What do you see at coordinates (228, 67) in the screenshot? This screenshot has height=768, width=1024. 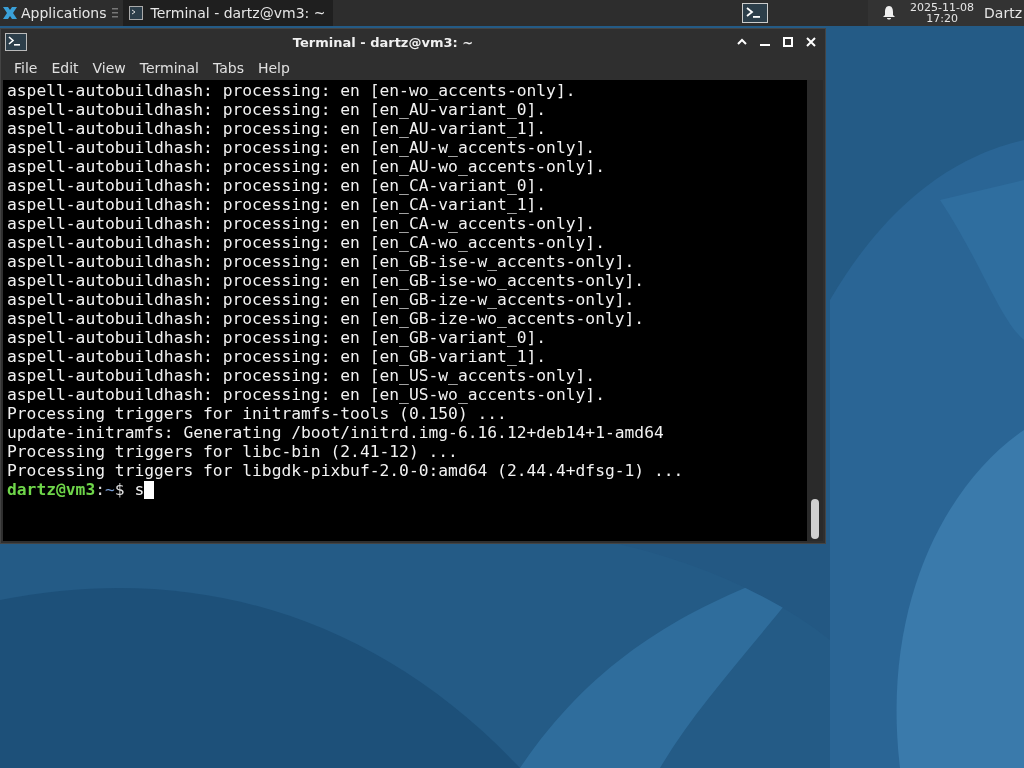 I see `menu-item: Tabs` at bounding box center [228, 67].